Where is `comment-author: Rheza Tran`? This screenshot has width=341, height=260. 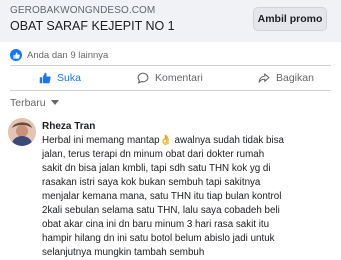
comment-author: Rheza Tran is located at coordinates (187, 126).